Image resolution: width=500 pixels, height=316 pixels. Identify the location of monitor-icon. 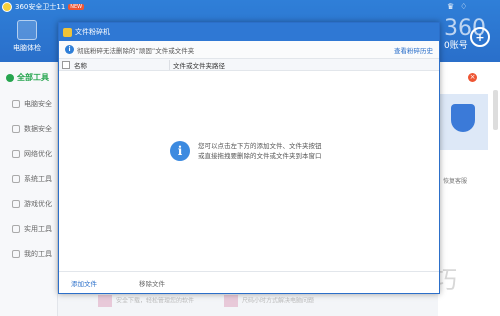
(27, 30).